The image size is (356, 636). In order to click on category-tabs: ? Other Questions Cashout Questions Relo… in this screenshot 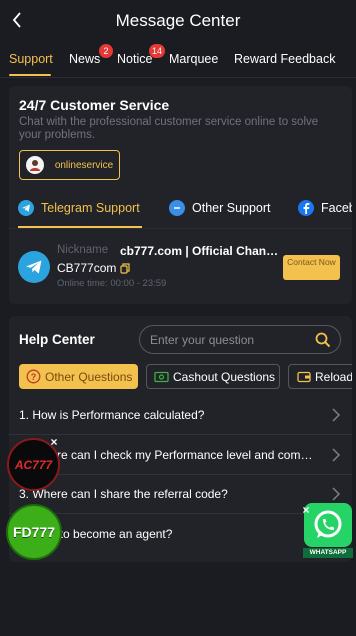, I will do `click(180, 377)`.